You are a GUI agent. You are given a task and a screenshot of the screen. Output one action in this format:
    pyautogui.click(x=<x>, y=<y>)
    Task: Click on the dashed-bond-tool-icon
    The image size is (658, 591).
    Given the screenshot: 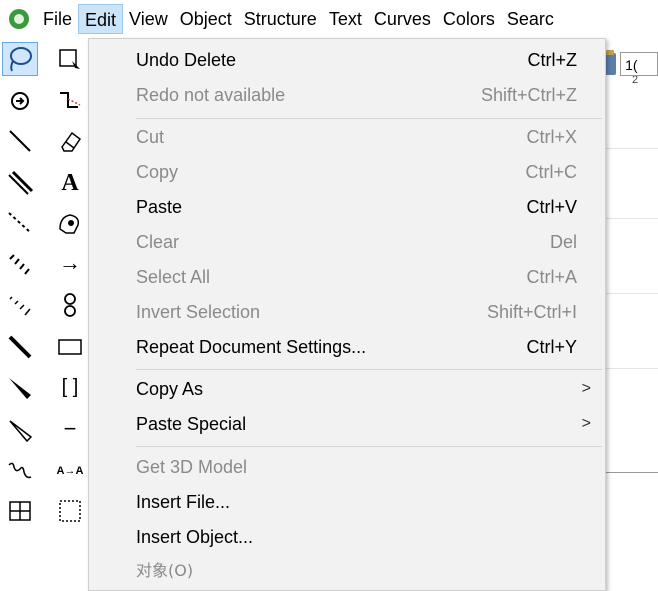 What is the action you would take?
    pyautogui.click(x=20, y=223)
    